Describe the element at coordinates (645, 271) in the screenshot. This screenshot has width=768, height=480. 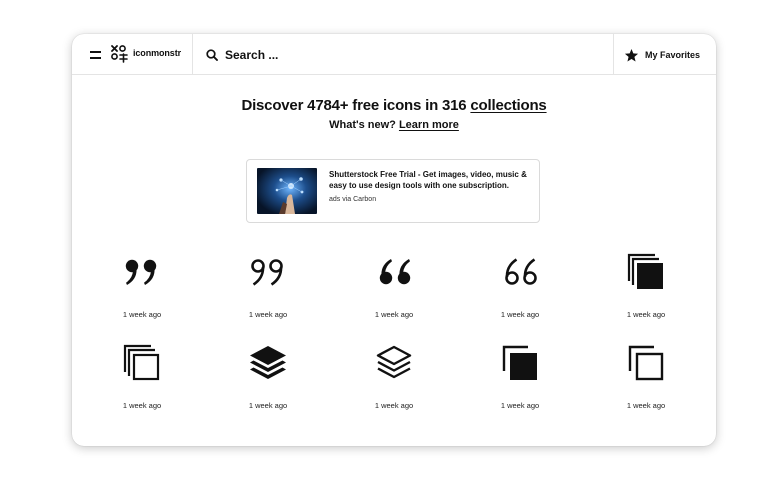
I see `copy-stack-filled-icon` at that location.